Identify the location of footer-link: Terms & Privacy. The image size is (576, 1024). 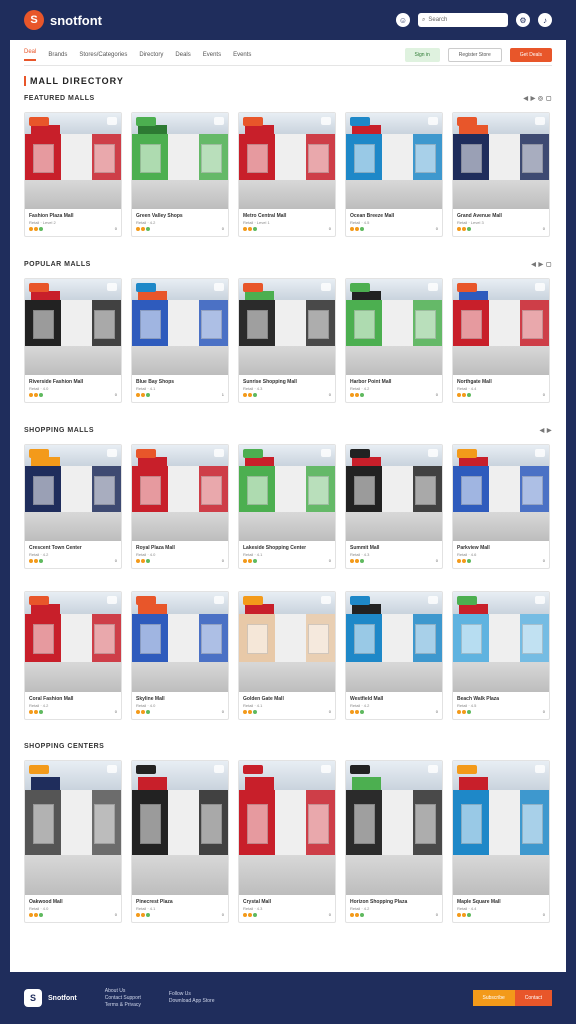
(123, 1005).